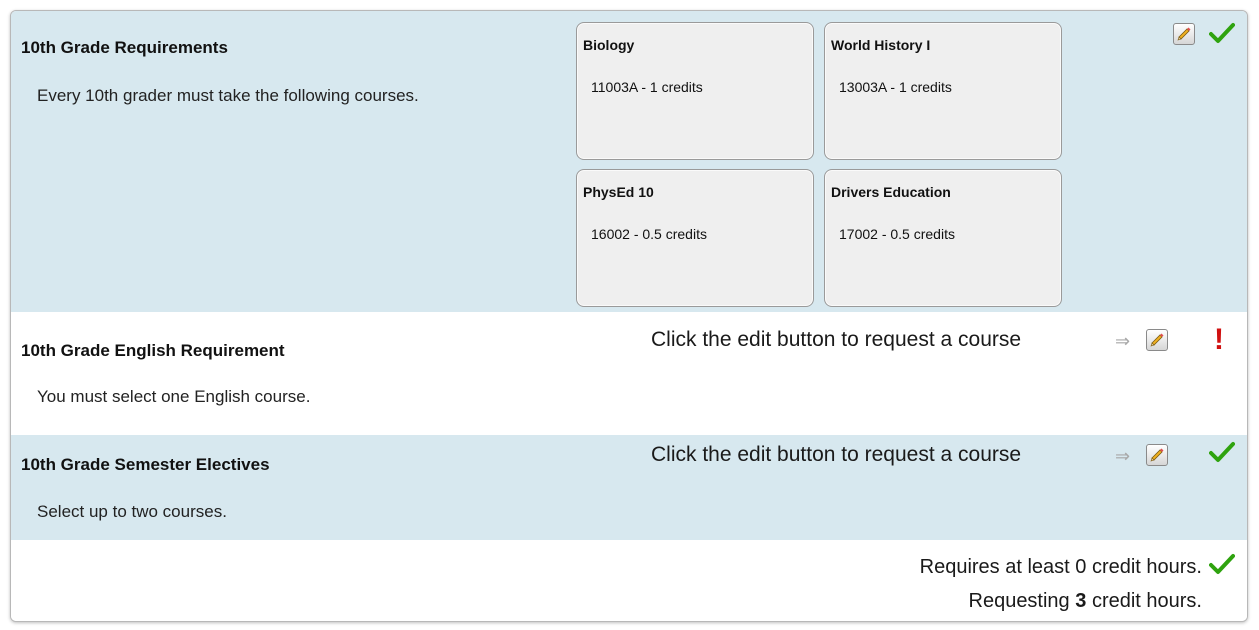 This screenshot has width=1259, height=630. Describe the element at coordinates (1146, 601) in the screenshot. I see `requesting-suffix: credit hours.` at that location.